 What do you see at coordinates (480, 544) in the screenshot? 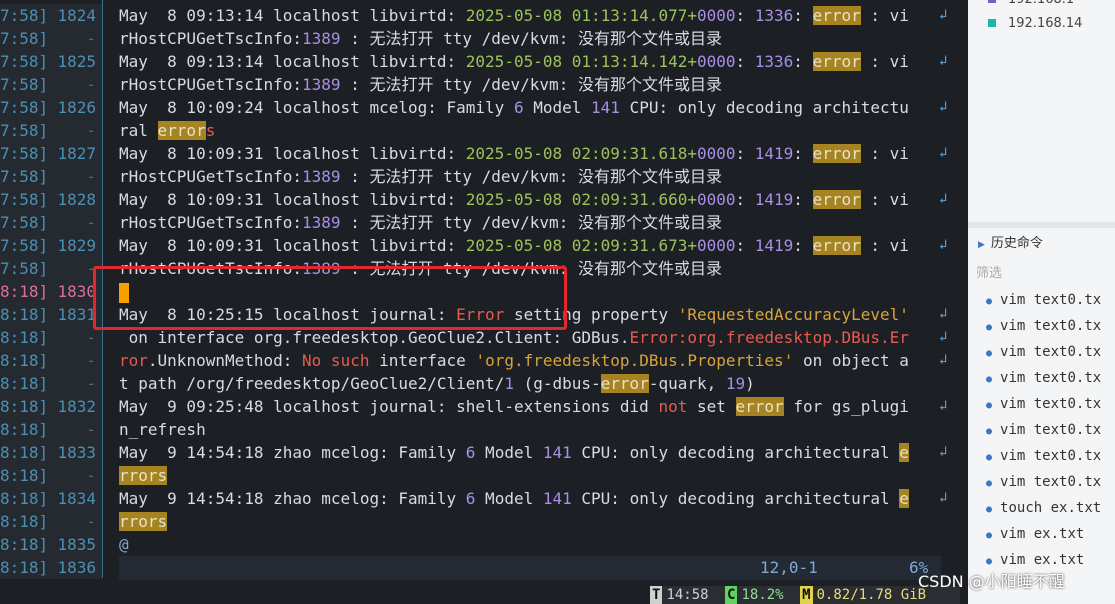
I see `terminal-line: 8:18] 1835 @` at bounding box center [480, 544].